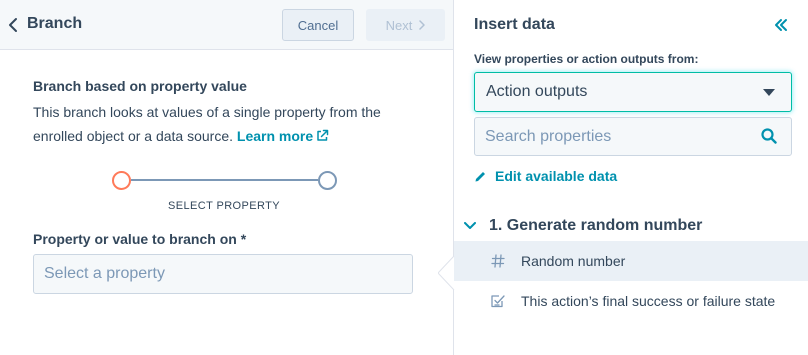 The image size is (808, 355). I want to click on property-field-label: Property or value to branch on *, so click(140, 239).